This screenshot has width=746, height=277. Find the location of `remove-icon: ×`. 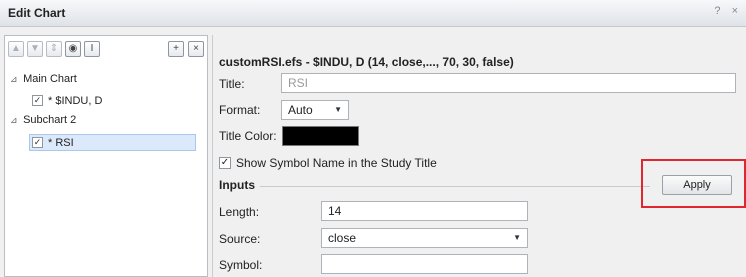

remove-icon: × is located at coordinates (196, 49).